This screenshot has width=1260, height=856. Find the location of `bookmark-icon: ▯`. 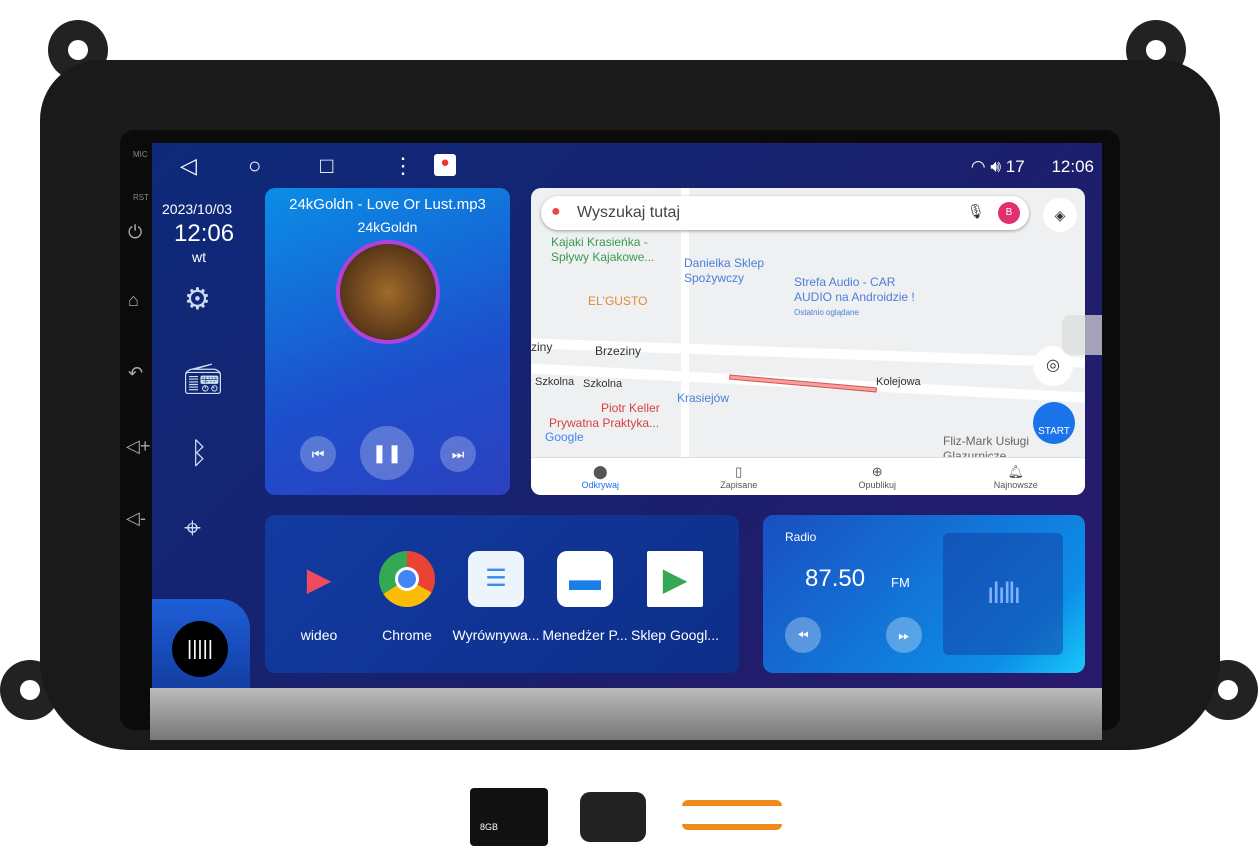

bookmark-icon: ▯ is located at coordinates (739, 471).